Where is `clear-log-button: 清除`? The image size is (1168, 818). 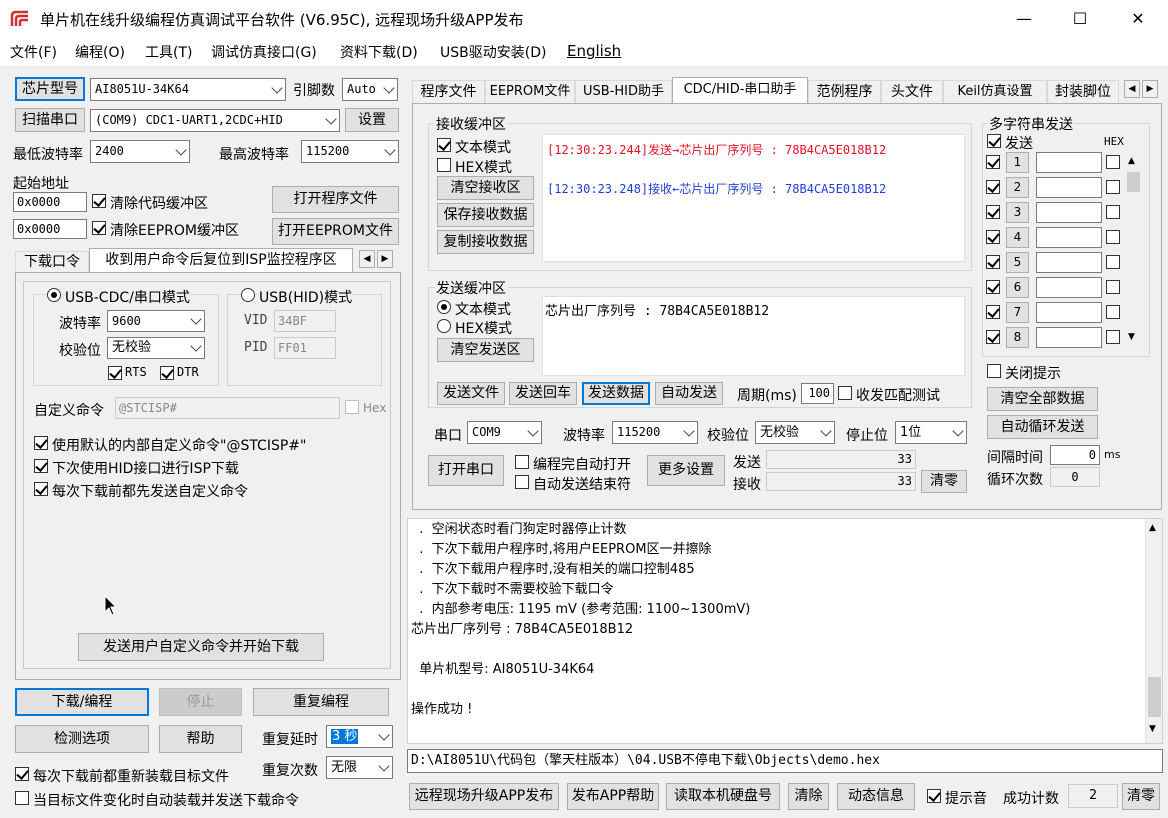
clear-log-button: 清除 is located at coordinates (808, 796).